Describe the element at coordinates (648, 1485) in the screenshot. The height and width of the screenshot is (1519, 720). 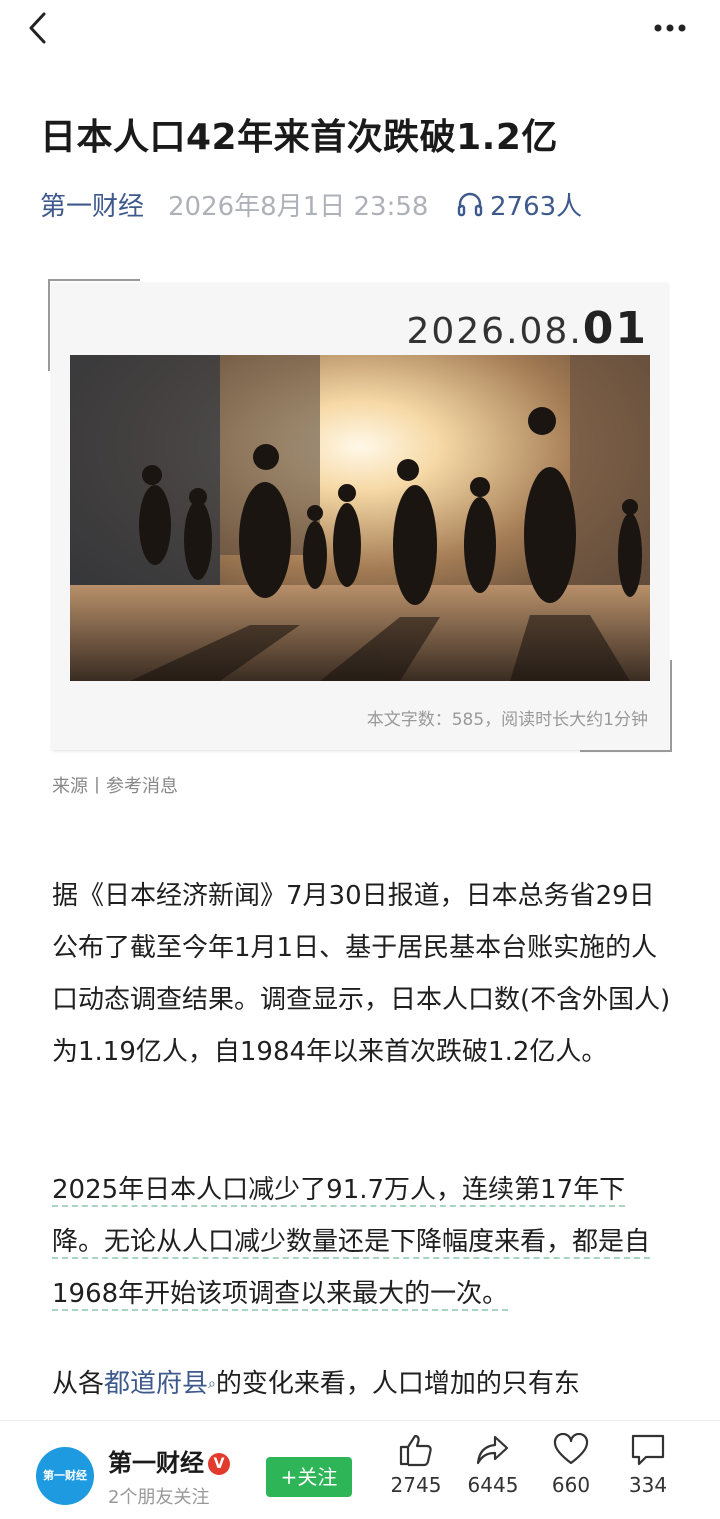
I see `comment-count: 334` at that location.